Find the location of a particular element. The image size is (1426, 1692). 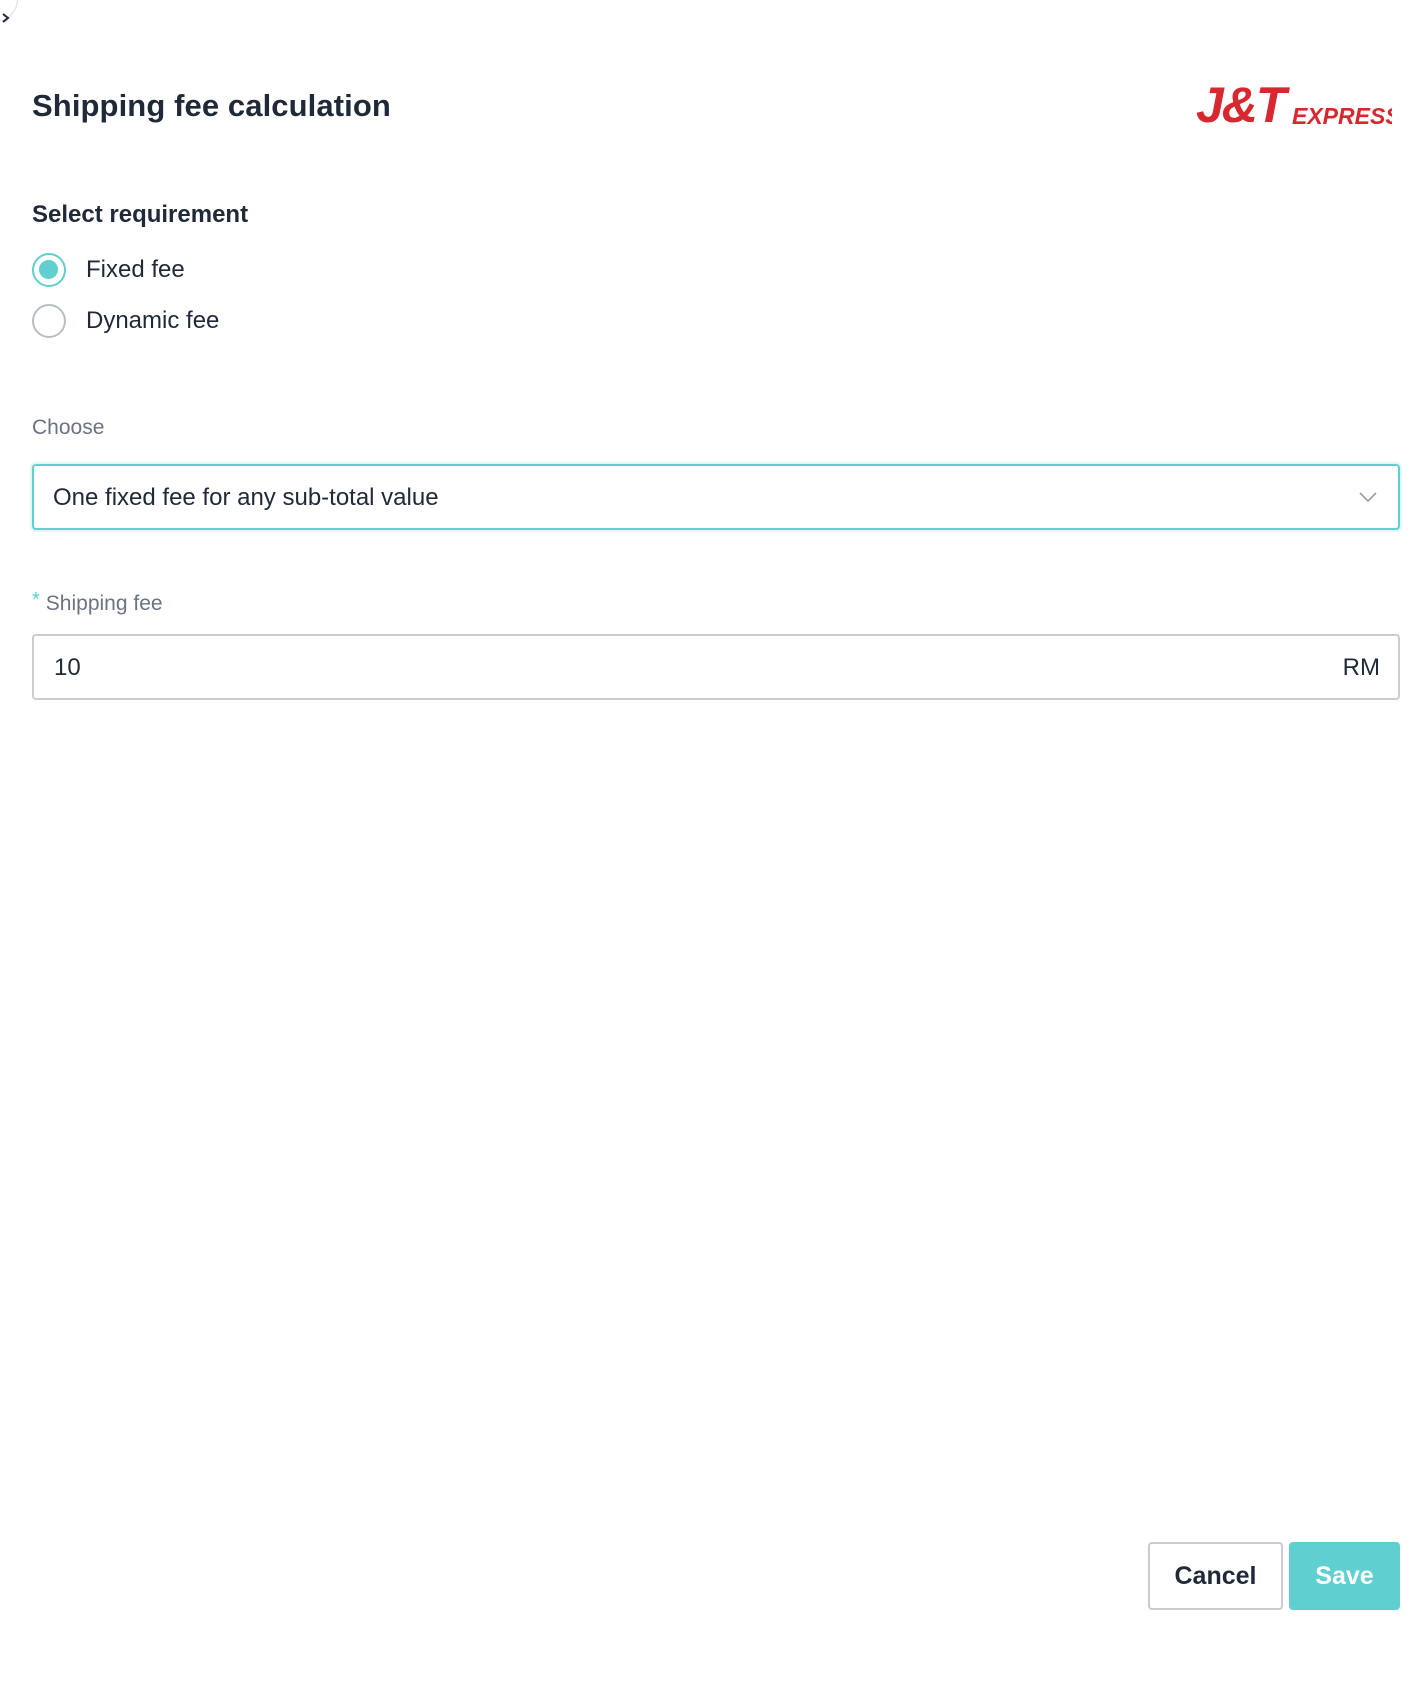

shipping-fee-input: 10 RM is located at coordinates (716, 667).